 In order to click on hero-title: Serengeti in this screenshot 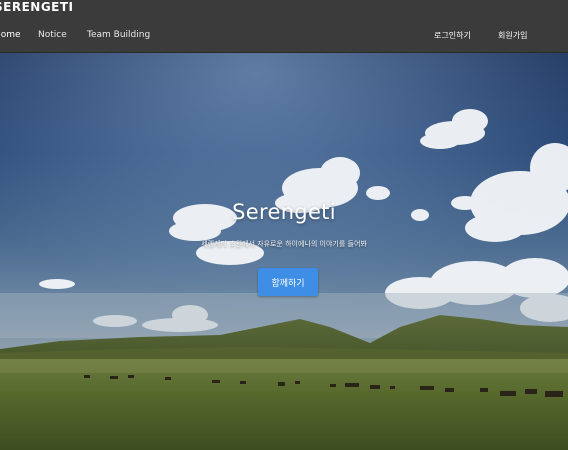, I will do `click(284, 212)`.